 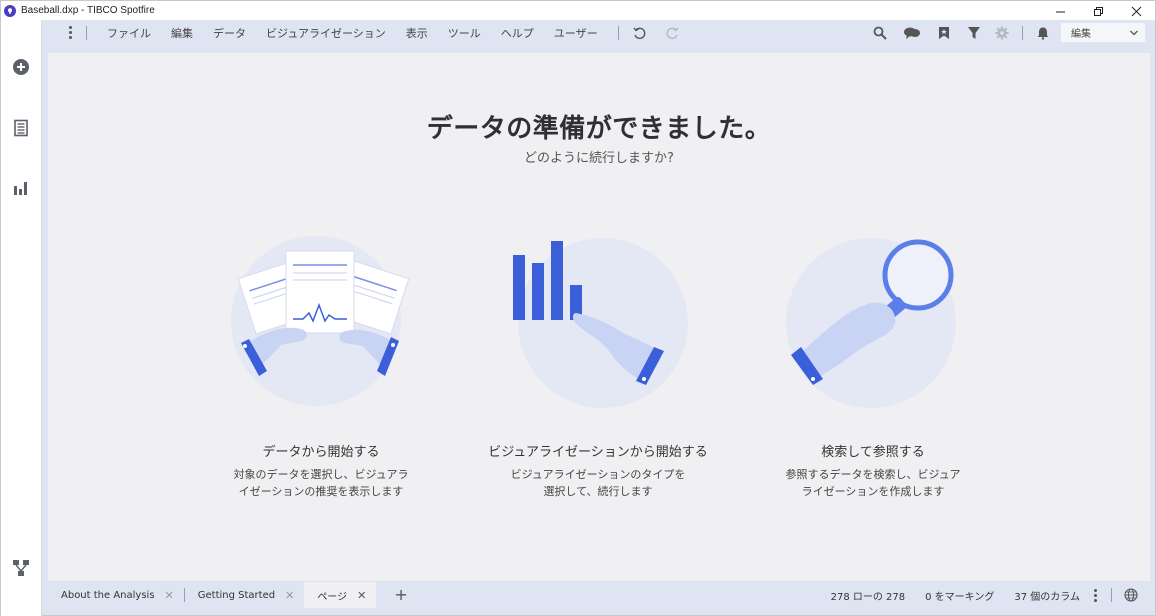 I want to click on undo-button, so click(x=639, y=33).